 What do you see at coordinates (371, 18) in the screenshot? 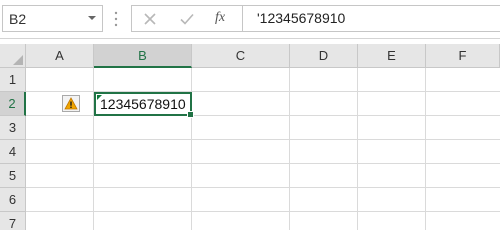
I see `formula-input: '12345678910` at bounding box center [371, 18].